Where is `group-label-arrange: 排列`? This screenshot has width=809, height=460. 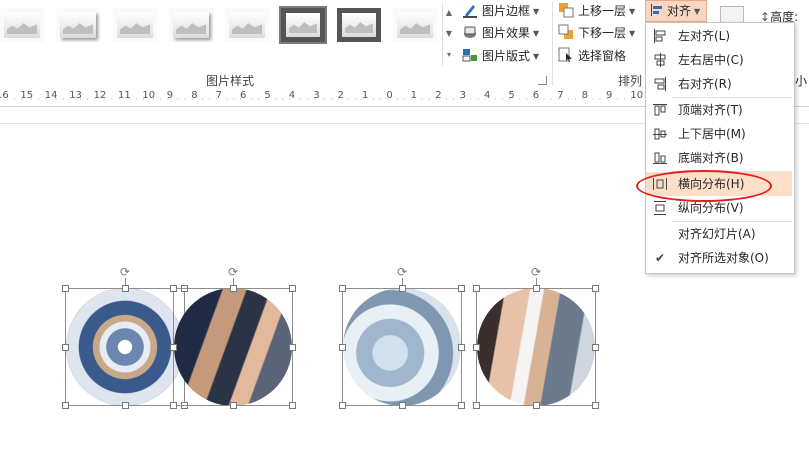 group-label-arrange: 排列 is located at coordinates (630, 81).